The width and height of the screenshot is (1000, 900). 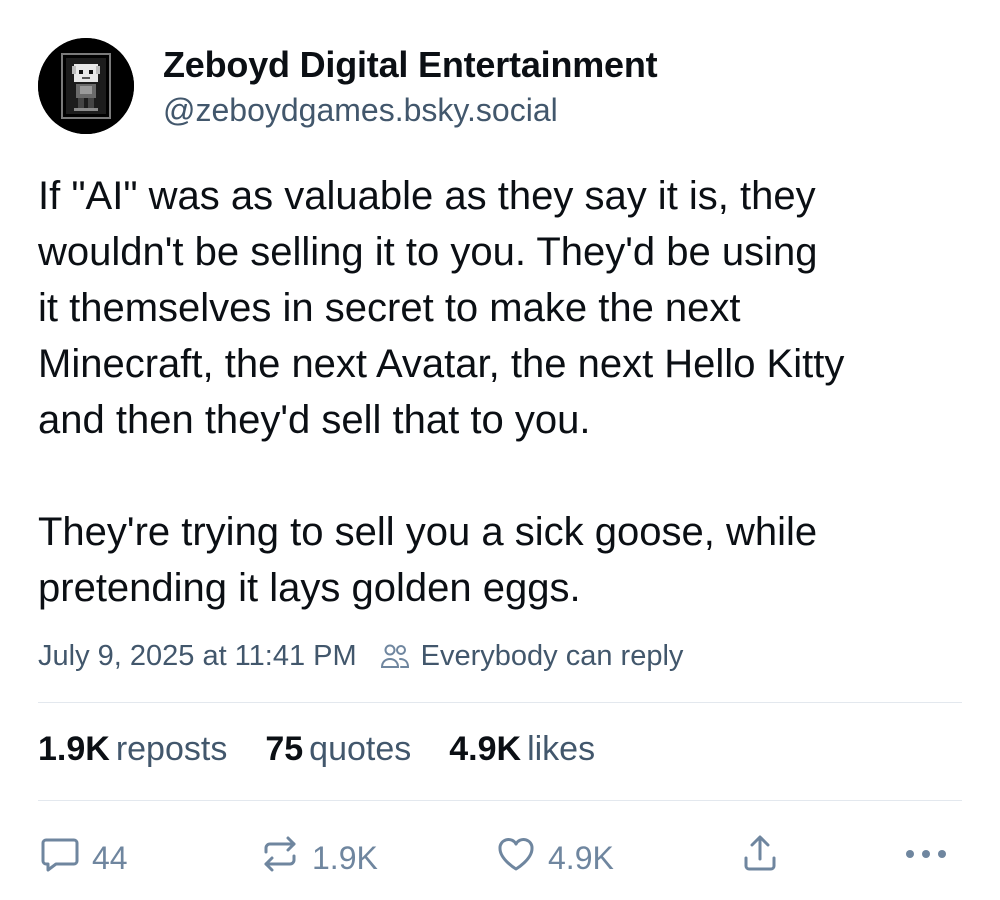 What do you see at coordinates (561, 749) in the screenshot?
I see `likes-label: likes` at bounding box center [561, 749].